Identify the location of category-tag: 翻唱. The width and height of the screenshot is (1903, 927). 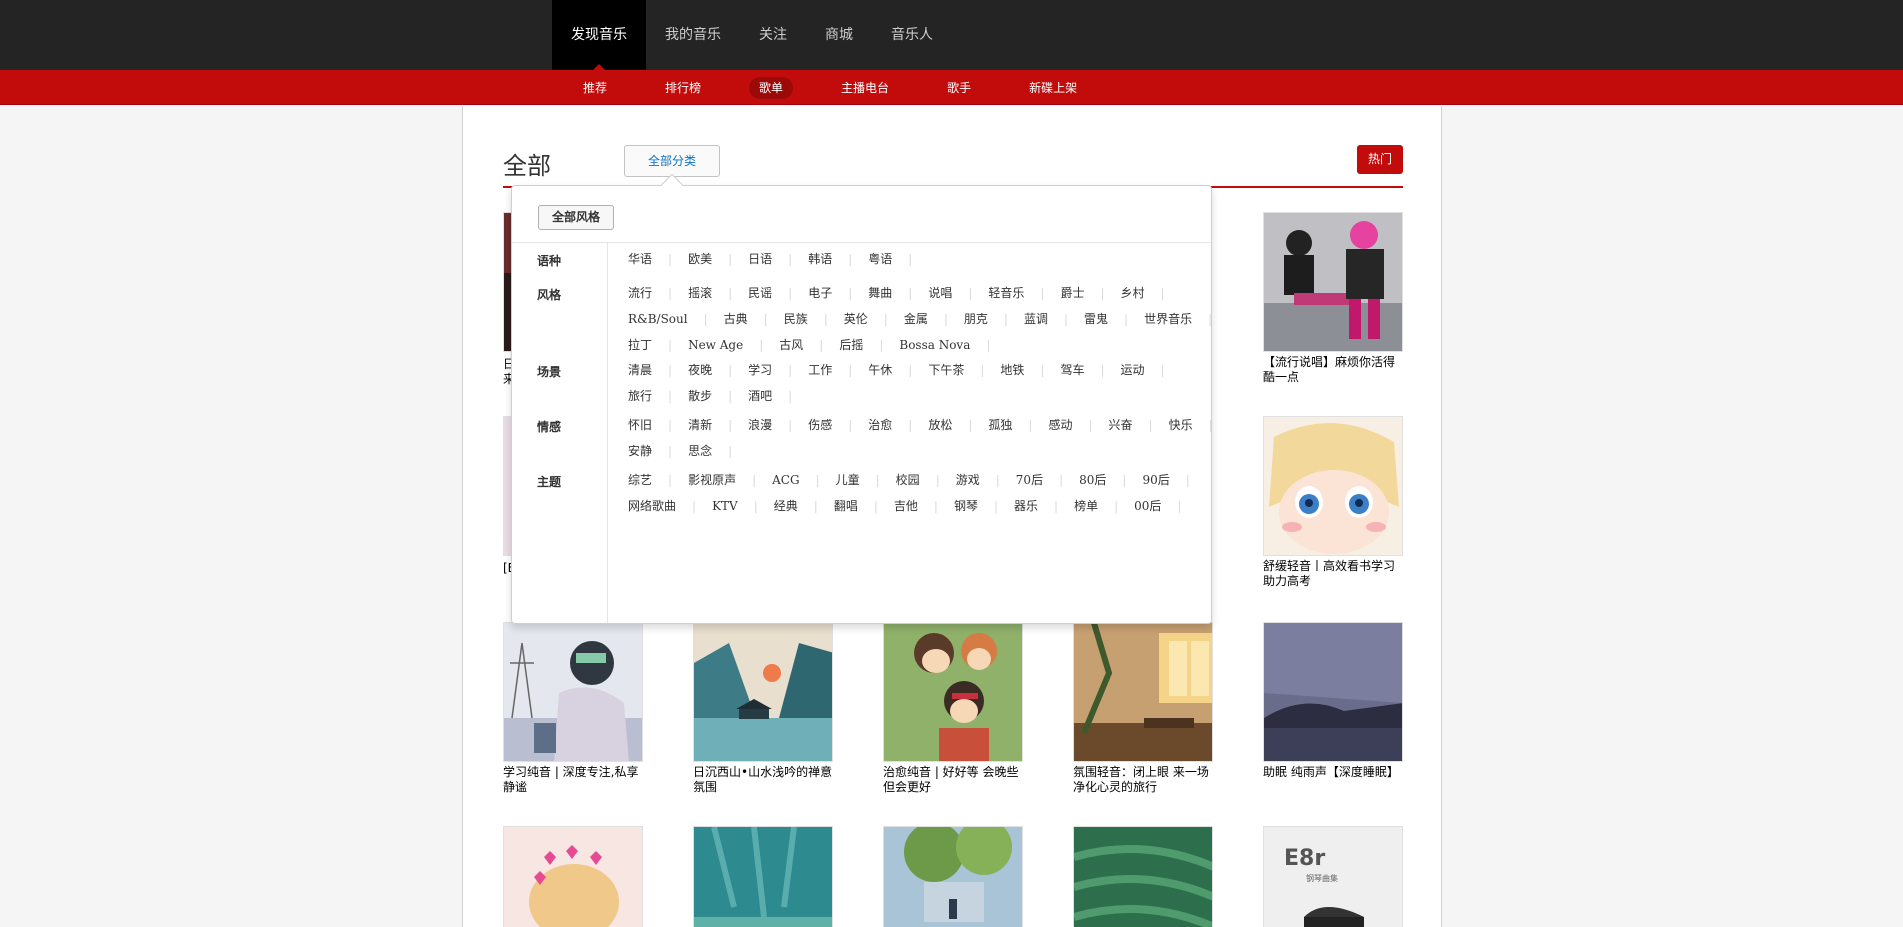
(846, 506).